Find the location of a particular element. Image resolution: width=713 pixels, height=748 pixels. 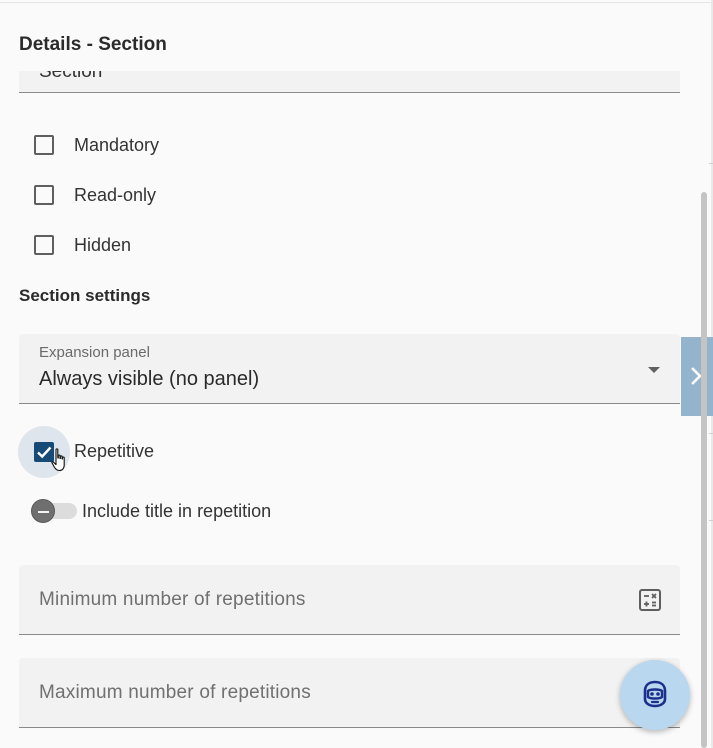

scrollbar-thumb is located at coordinates (704, 470).